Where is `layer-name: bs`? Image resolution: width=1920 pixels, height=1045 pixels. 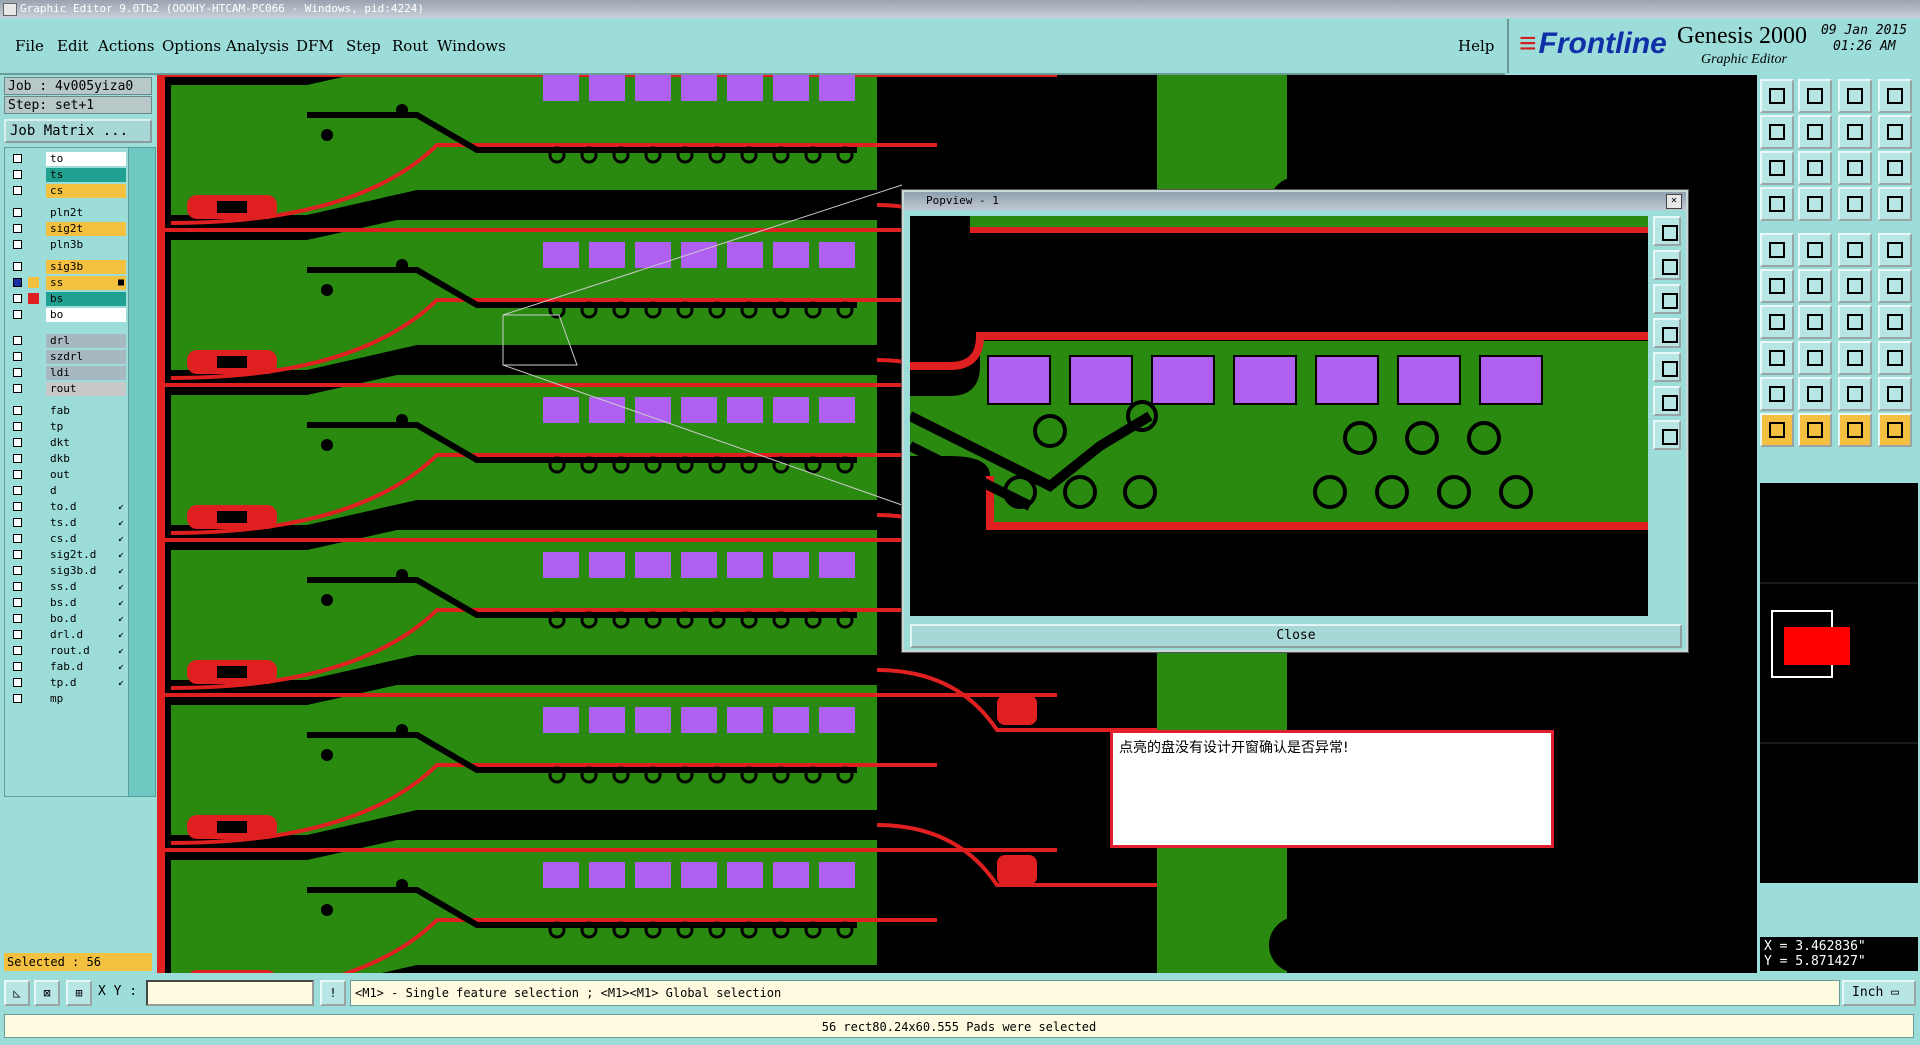 layer-name: bs is located at coordinates (86, 299).